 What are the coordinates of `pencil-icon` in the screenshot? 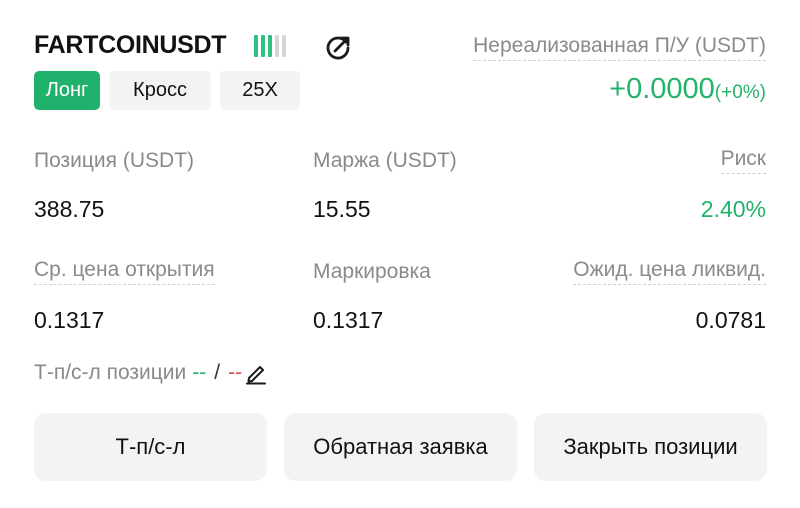 It's located at (256, 373).